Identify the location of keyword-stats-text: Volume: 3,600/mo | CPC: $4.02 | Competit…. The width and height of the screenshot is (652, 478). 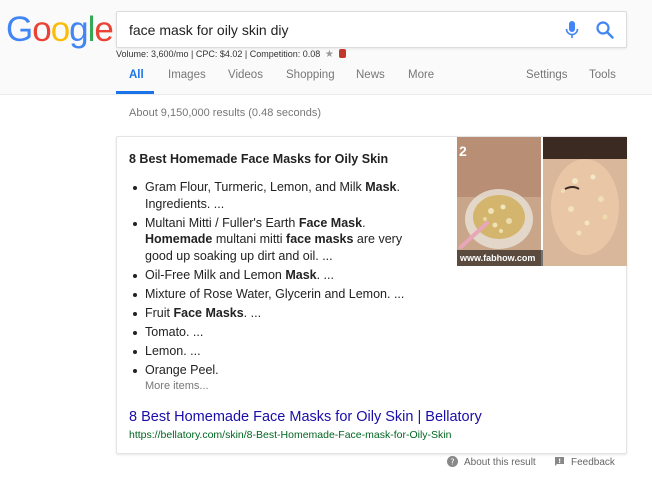
(218, 54).